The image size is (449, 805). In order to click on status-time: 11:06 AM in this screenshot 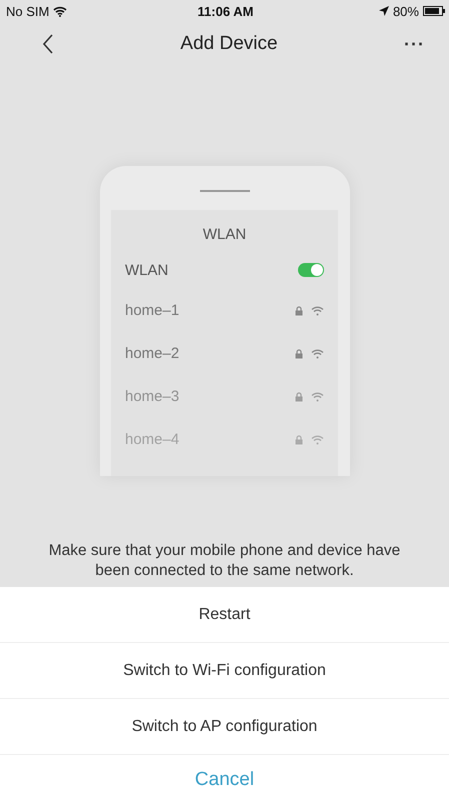, I will do `click(226, 11)`.